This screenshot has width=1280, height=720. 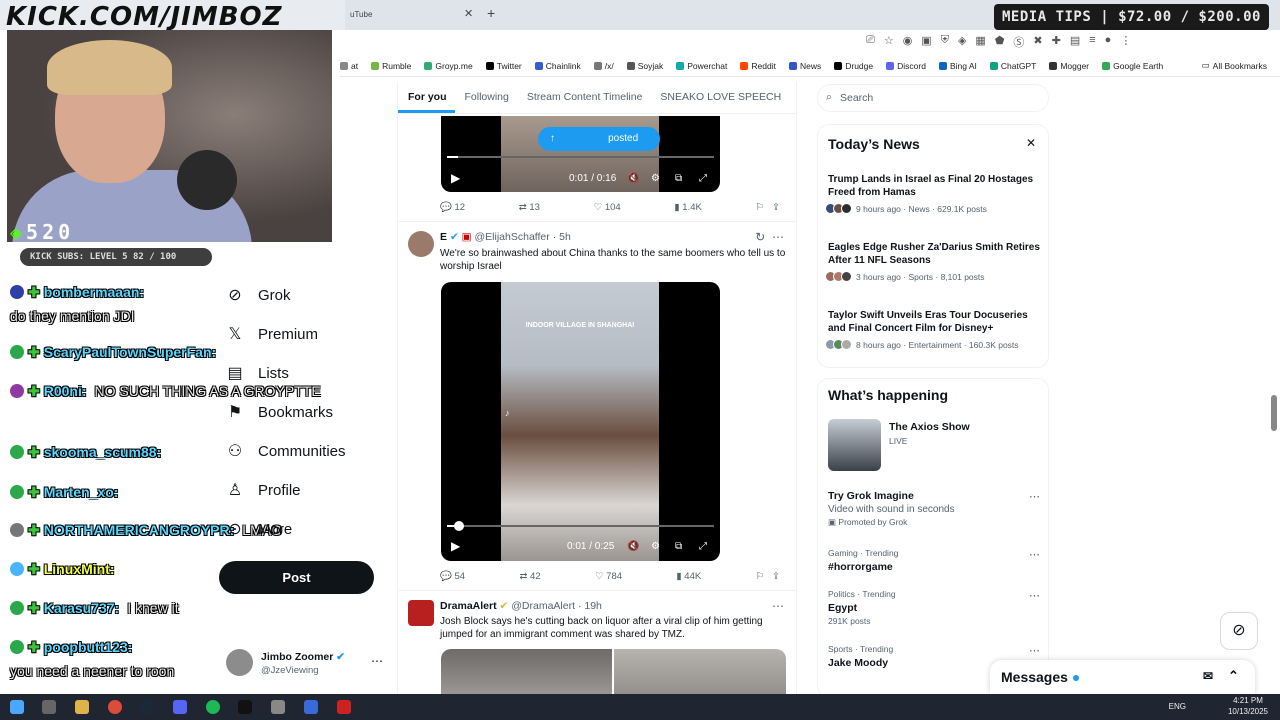 I want to click on bookmark-news: News, so click(x=804, y=66).